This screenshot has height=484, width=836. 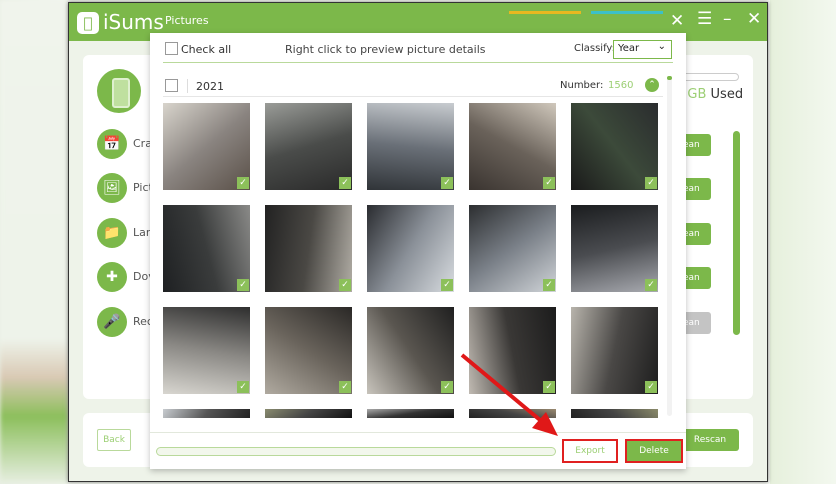 I want to click on download-folder-icon: ✚, so click(x=112, y=277).